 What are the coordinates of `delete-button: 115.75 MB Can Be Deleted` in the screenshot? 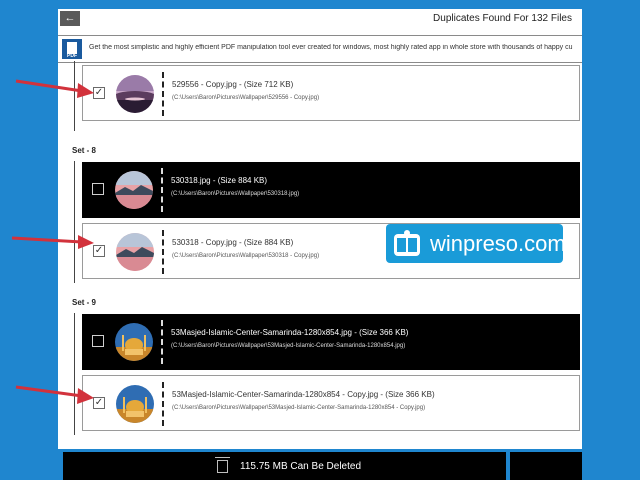 It's located at (284, 466).